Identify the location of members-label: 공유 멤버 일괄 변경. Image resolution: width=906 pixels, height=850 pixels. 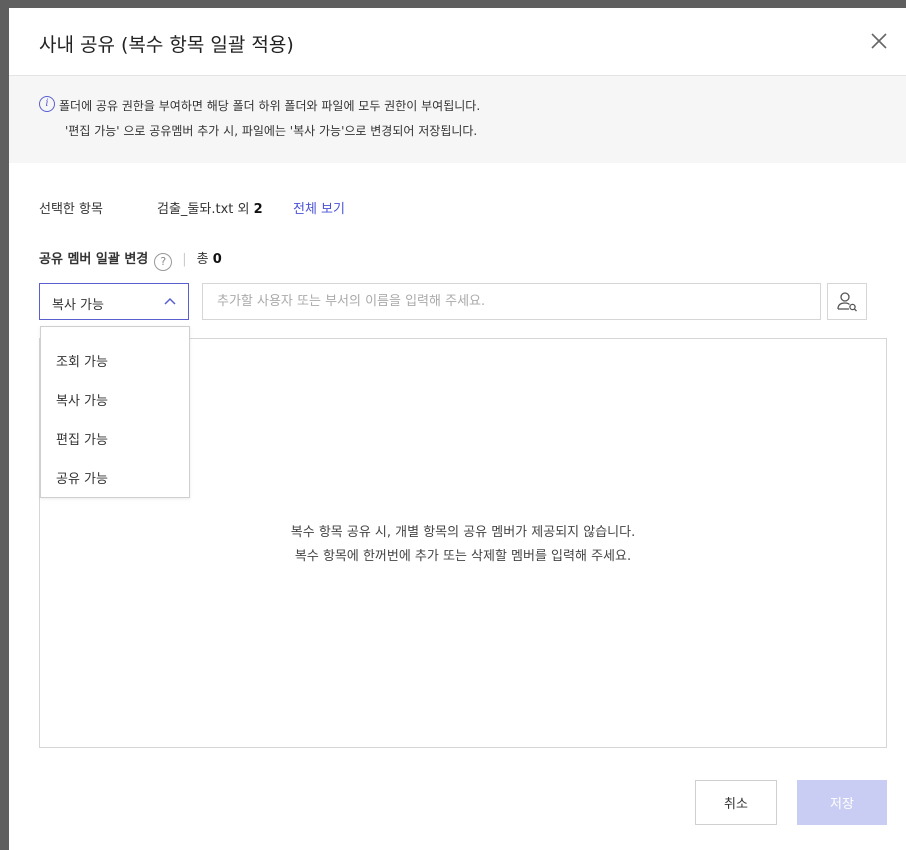
(94, 259).